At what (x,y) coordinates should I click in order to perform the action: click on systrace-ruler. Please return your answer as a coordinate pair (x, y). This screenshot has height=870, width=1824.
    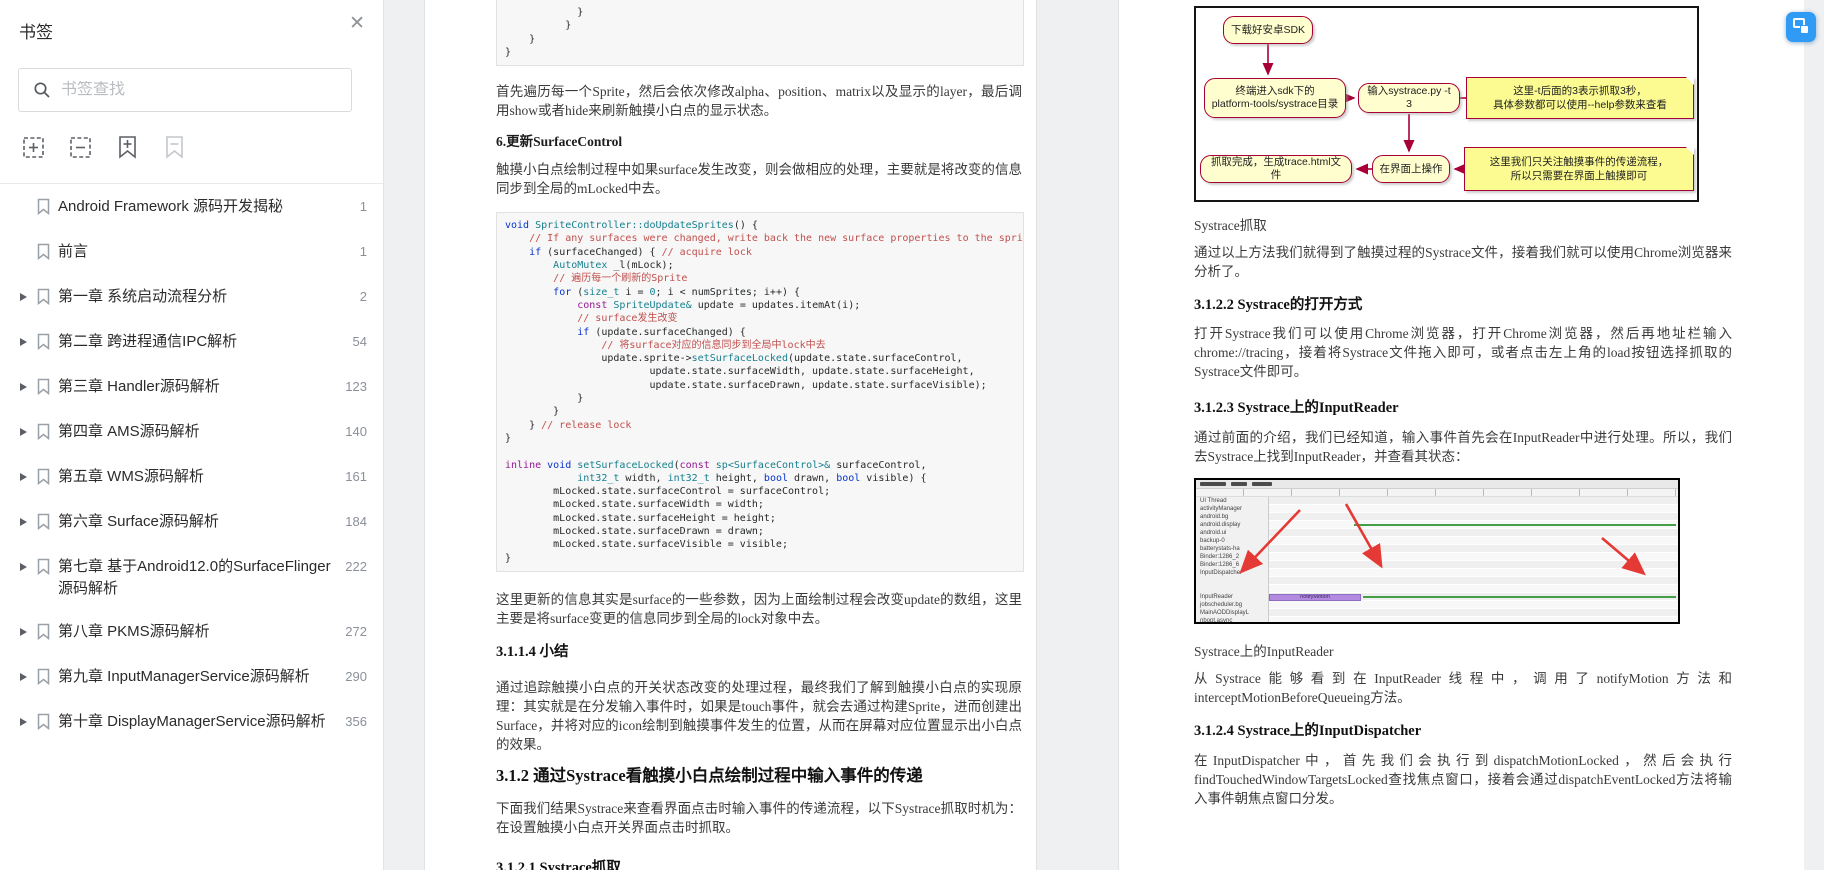
    Looking at the image, I should click on (1437, 493).